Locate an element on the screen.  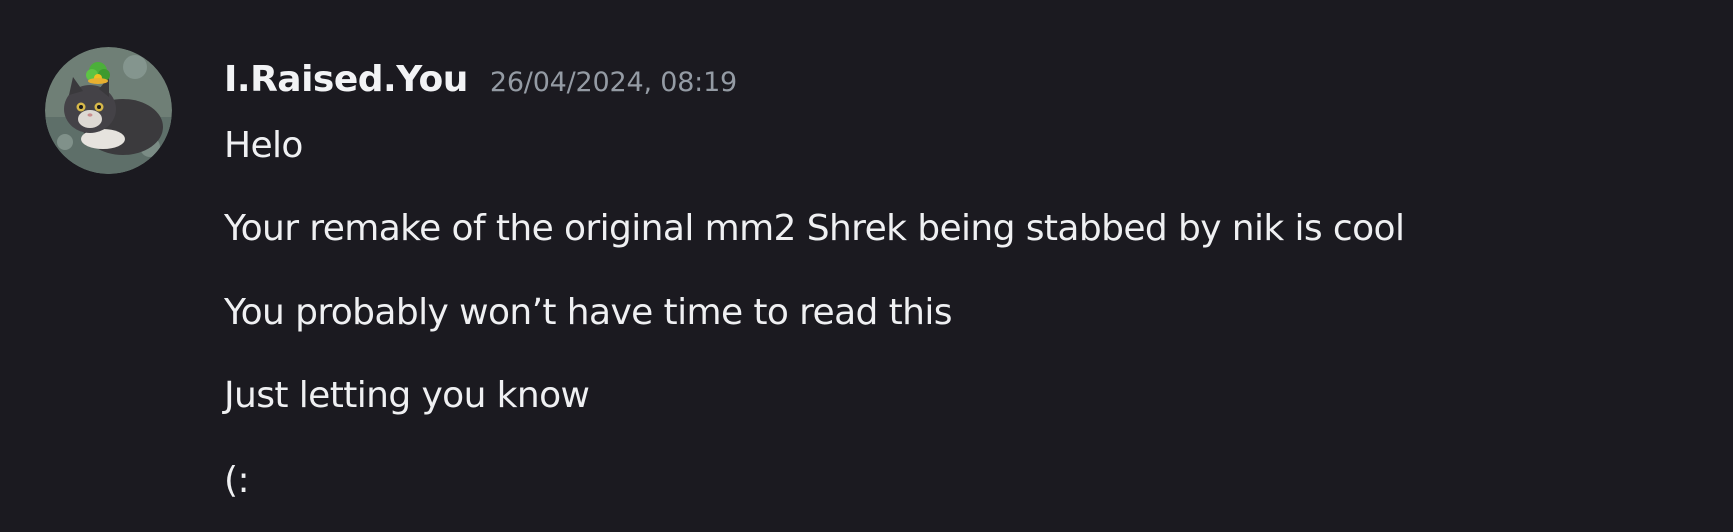
message-line: Helo is located at coordinates (263, 145).